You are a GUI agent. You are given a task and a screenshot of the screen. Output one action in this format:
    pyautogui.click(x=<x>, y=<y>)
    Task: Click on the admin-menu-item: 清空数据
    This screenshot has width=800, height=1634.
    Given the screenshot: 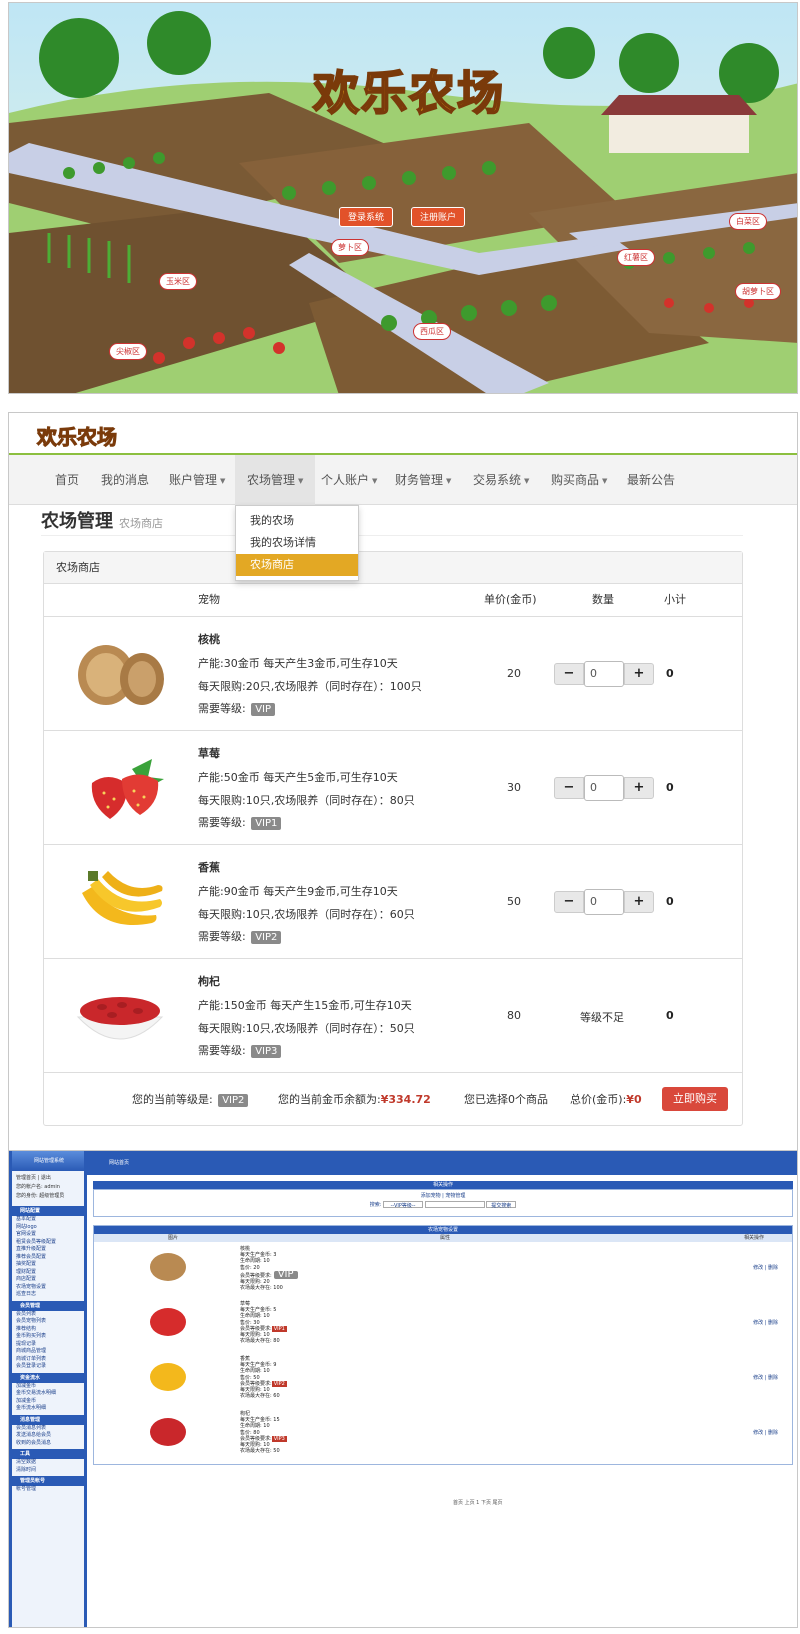 What is the action you would take?
    pyautogui.click(x=48, y=1463)
    